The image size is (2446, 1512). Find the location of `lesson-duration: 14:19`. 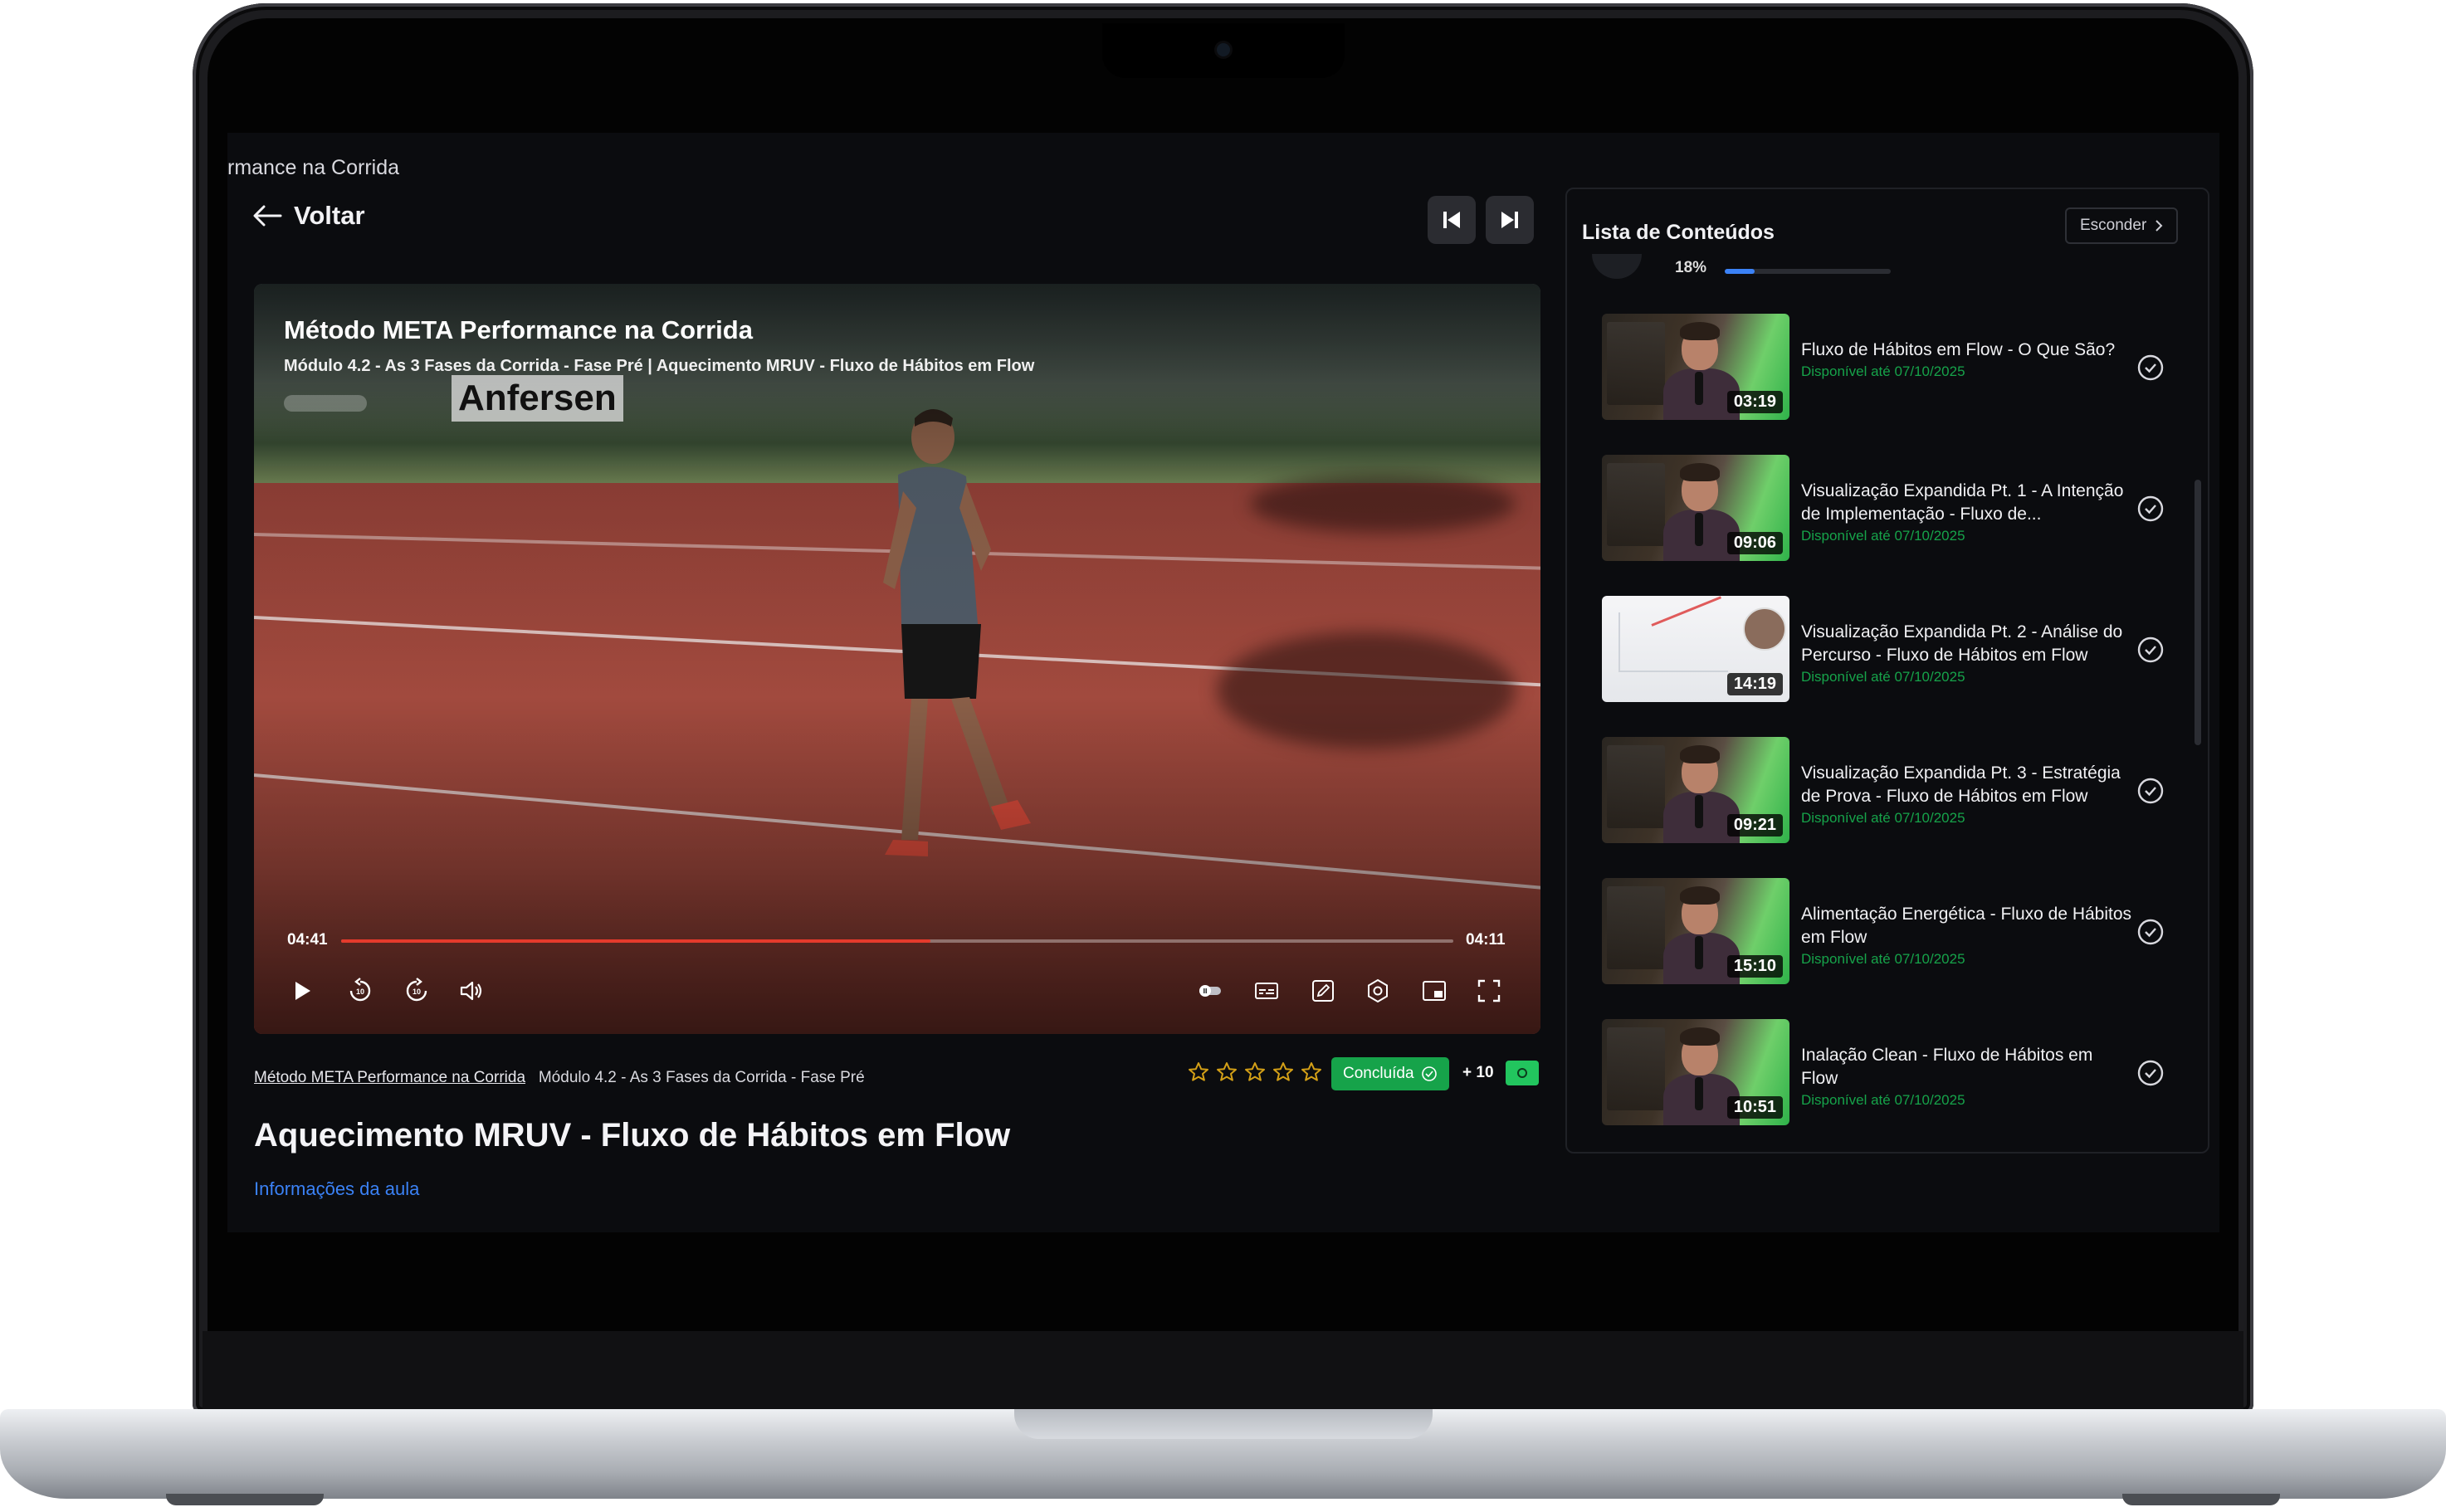

lesson-duration: 14:19 is located at coordinates (1755, 684).